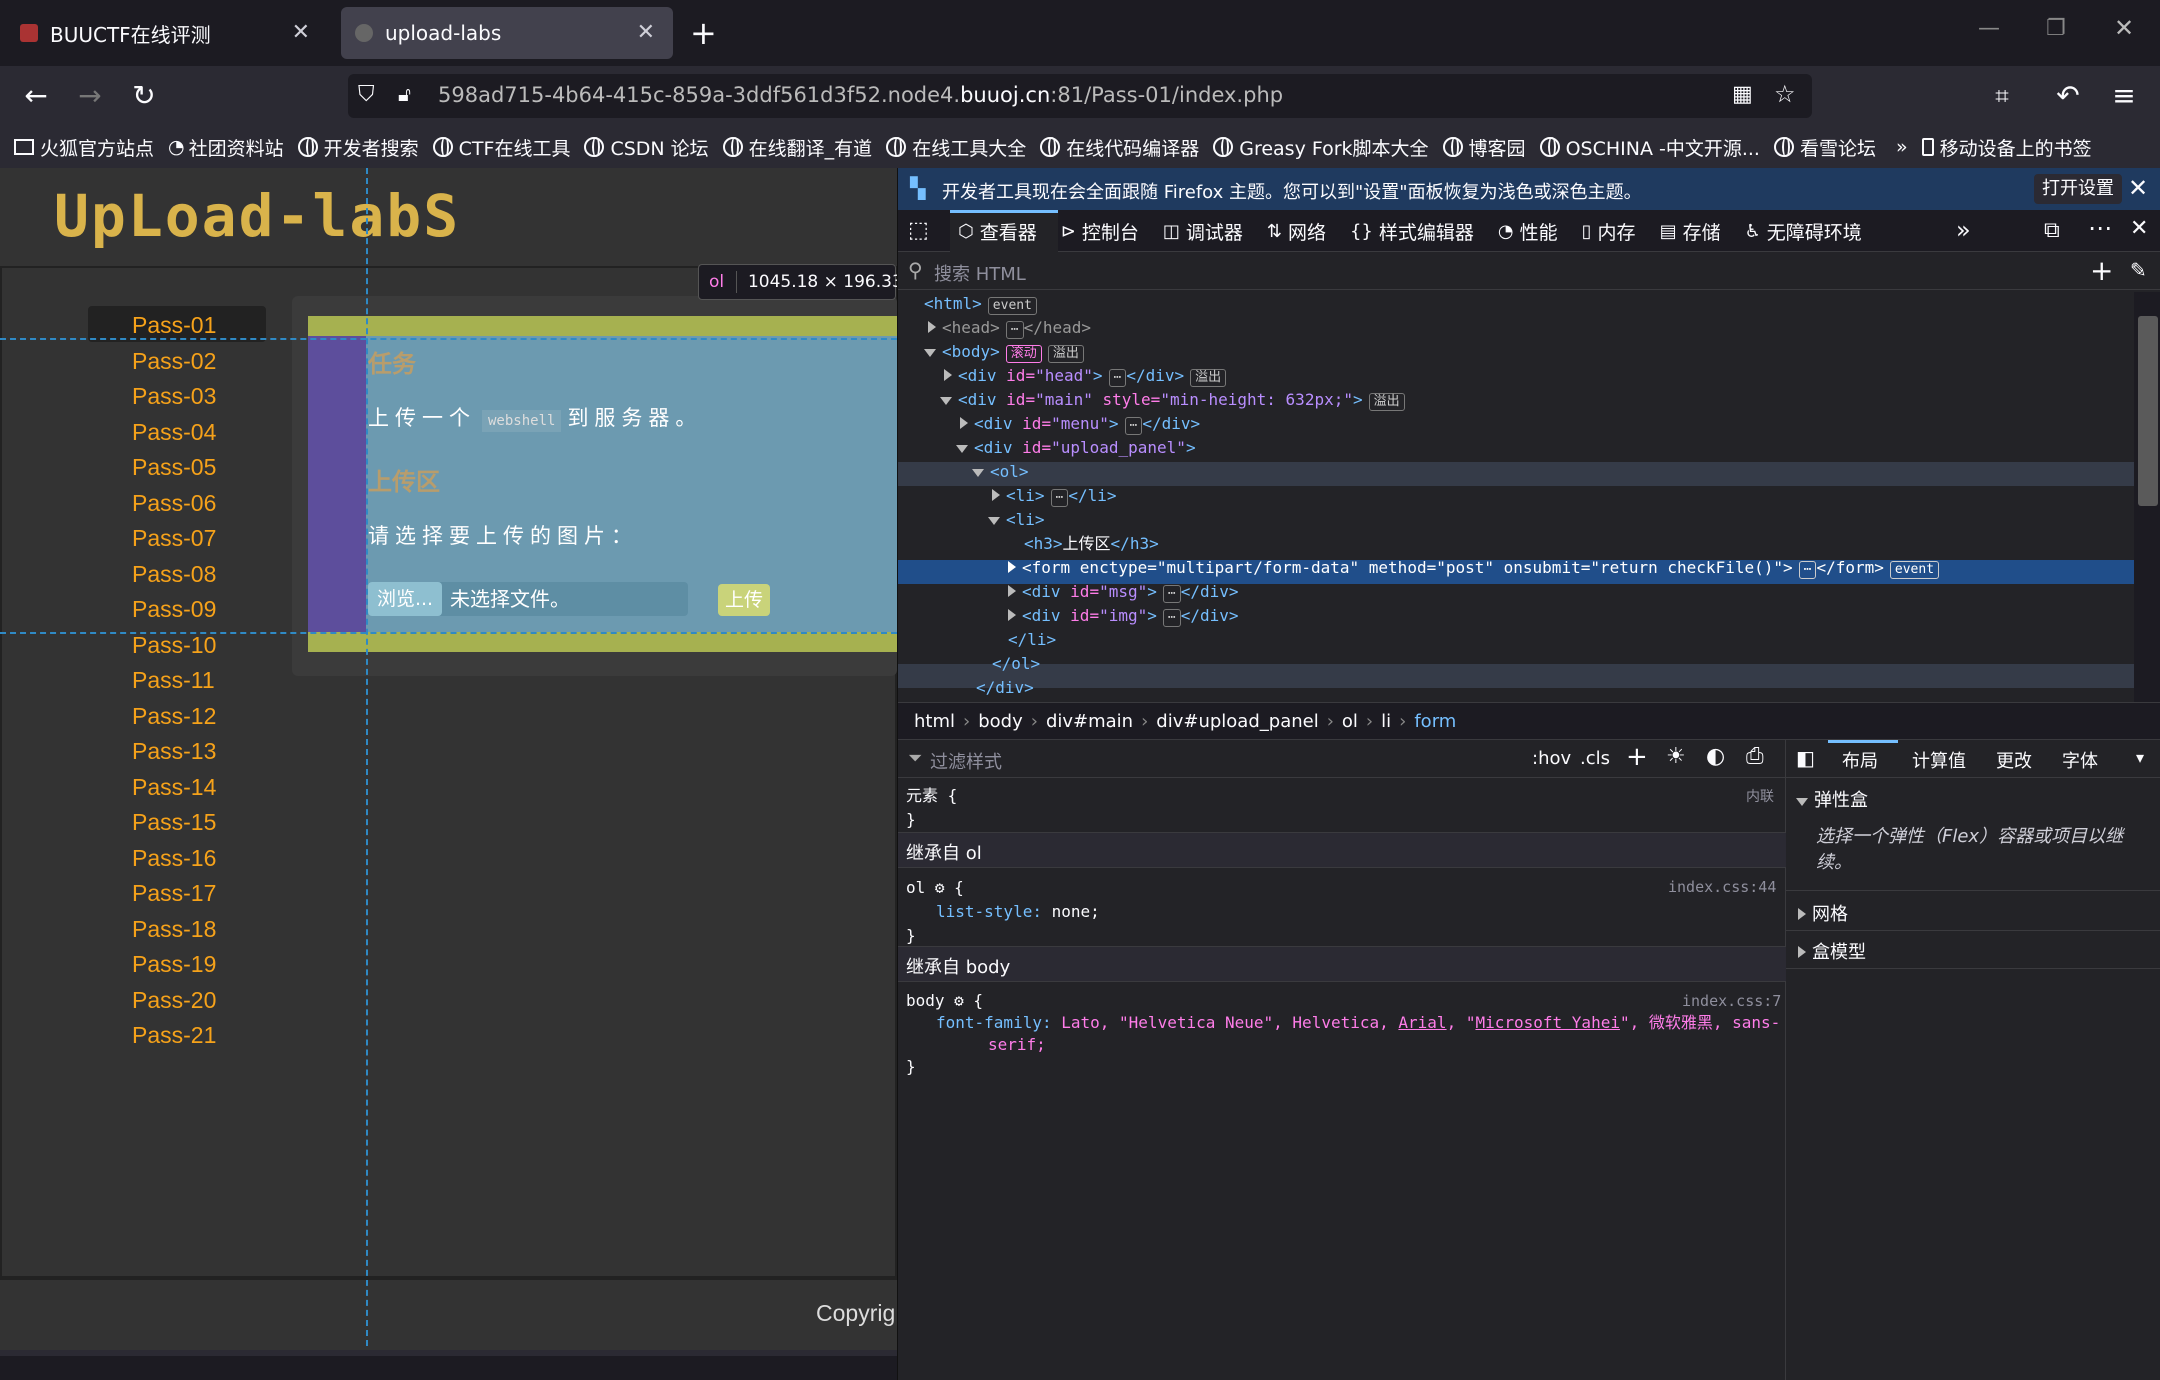 The height and width of the screenshot is (1380, 2160). I want to click on pass-link: Pass-04, so click(174, 432).